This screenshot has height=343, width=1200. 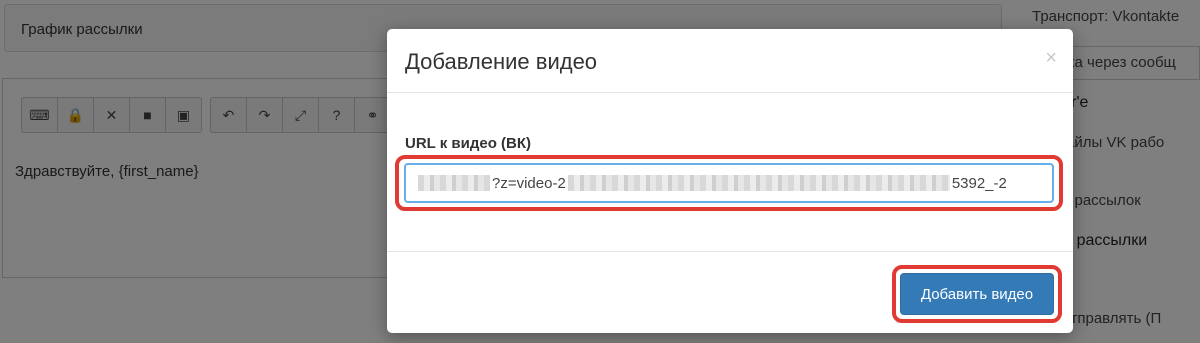 I want to click on modal-title: Добавление видео, so click(x=501, y=61).